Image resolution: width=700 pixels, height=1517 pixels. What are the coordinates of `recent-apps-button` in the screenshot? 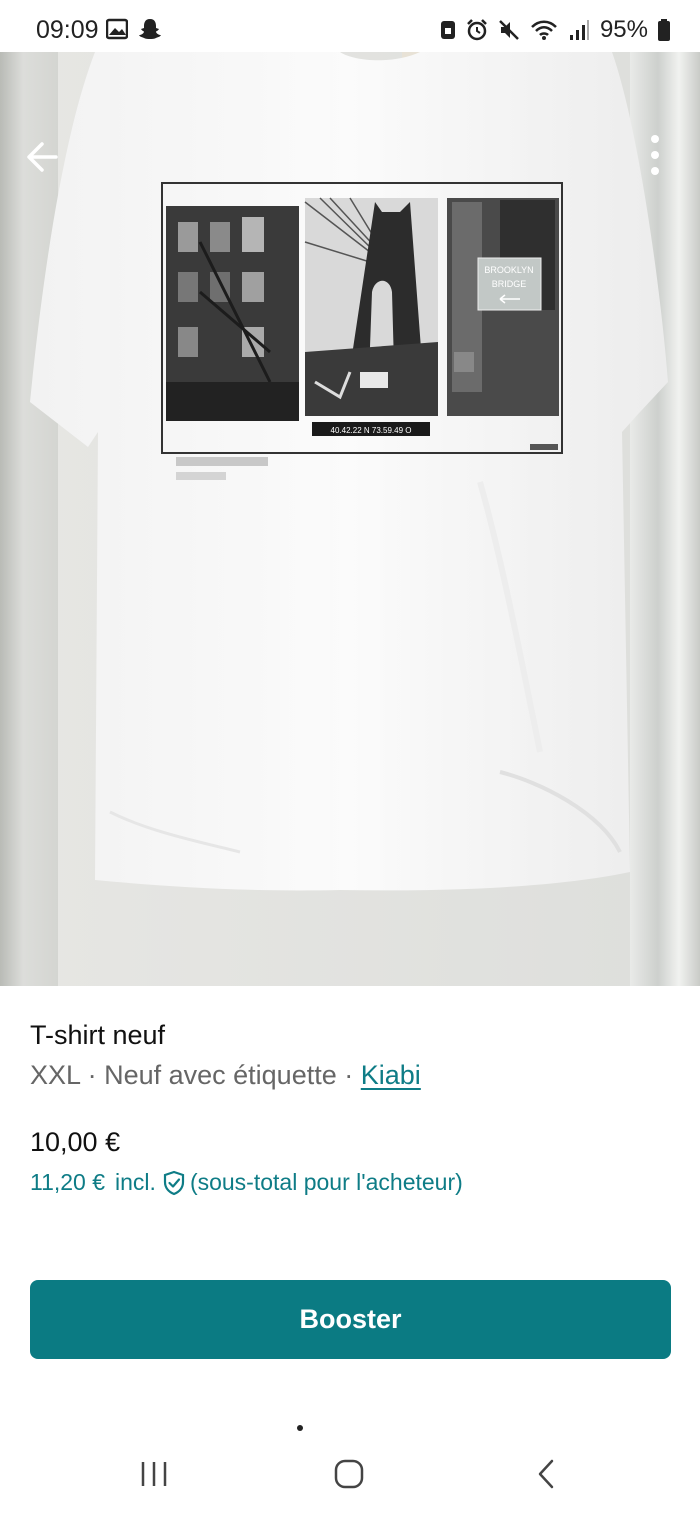 It's located at (154, 1474).